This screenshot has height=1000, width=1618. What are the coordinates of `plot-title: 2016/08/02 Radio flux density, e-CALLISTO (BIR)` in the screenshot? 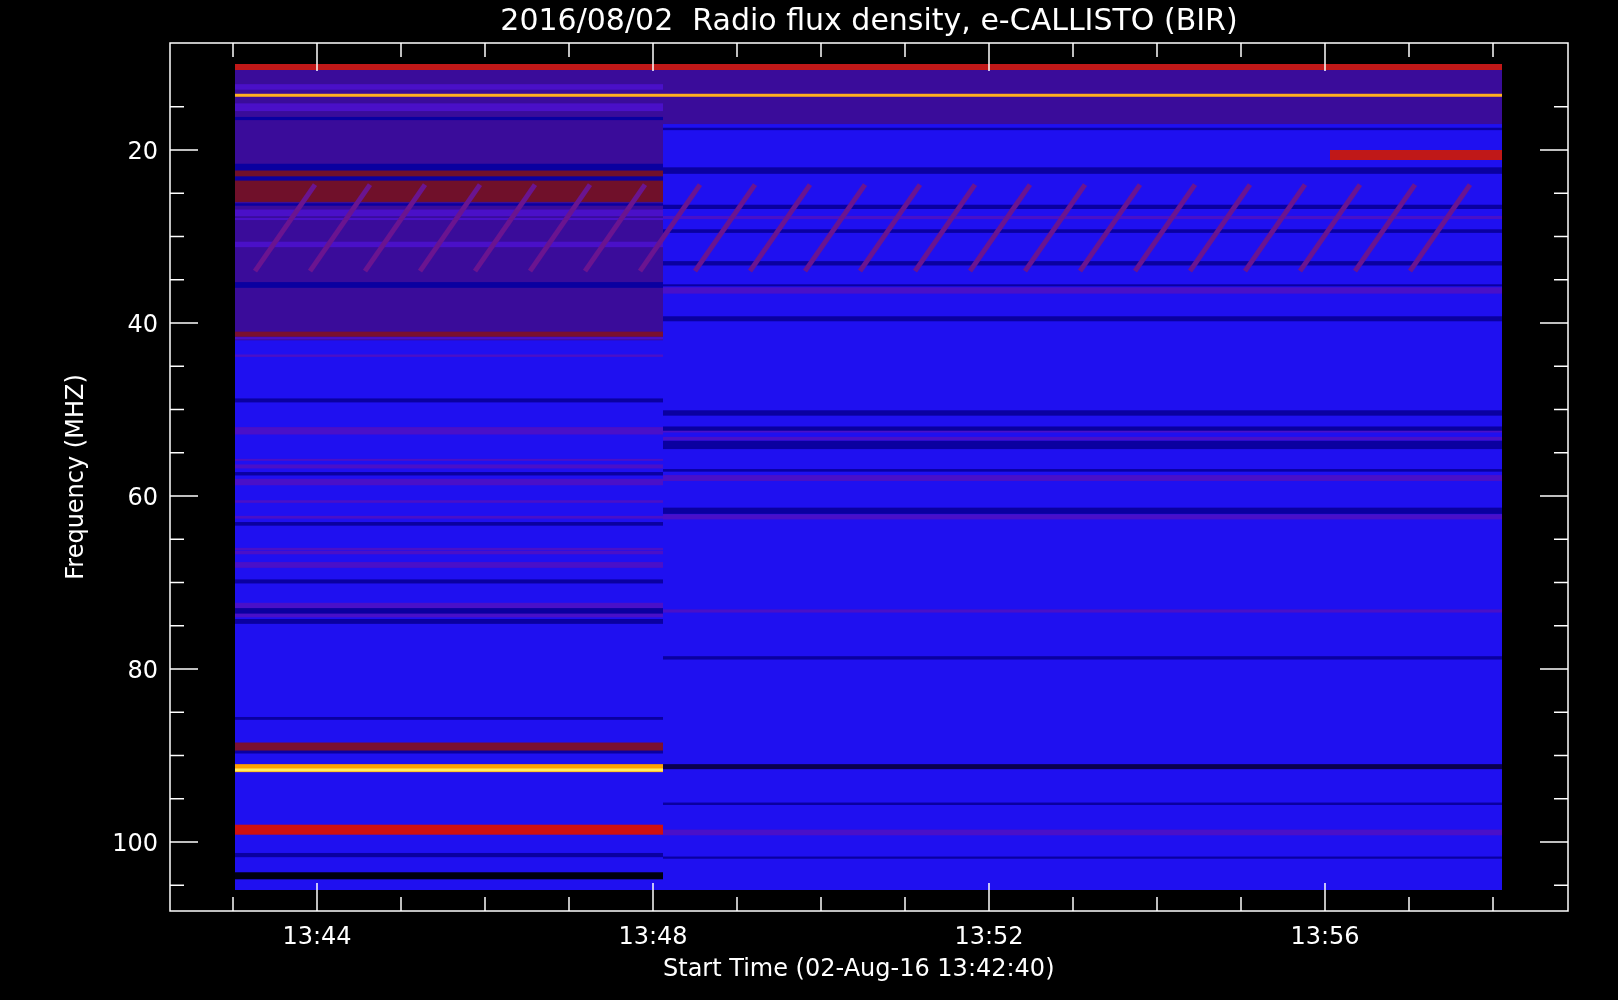 It's located at (869, 19).